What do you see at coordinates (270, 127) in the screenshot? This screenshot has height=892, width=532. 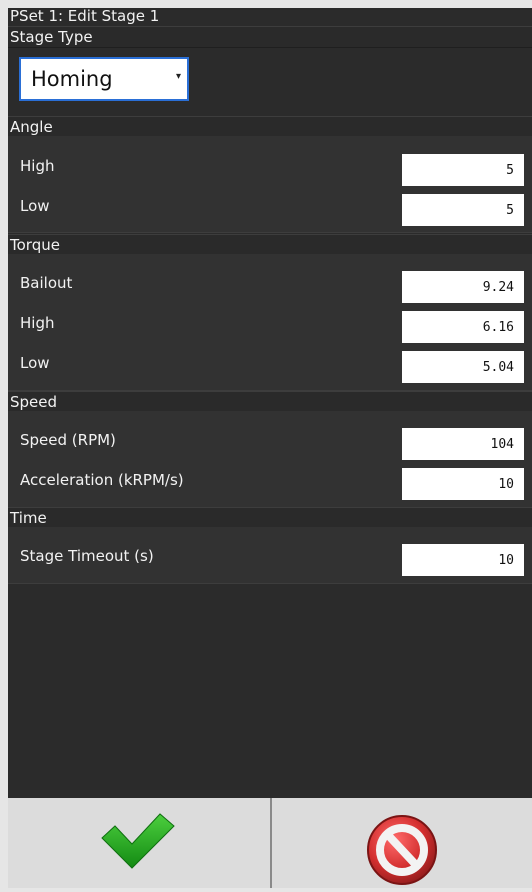 I see `angle-header: Angle` at bounding box center [270, 127].